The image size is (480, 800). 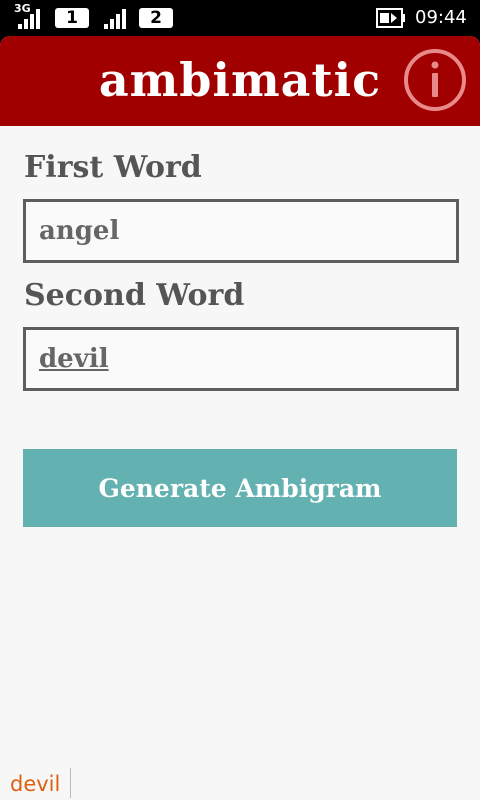 What do you see at coordinates (156, 18) in the screenshot?
I see `sim2-badge: 2` at bounding box center [156, 18].